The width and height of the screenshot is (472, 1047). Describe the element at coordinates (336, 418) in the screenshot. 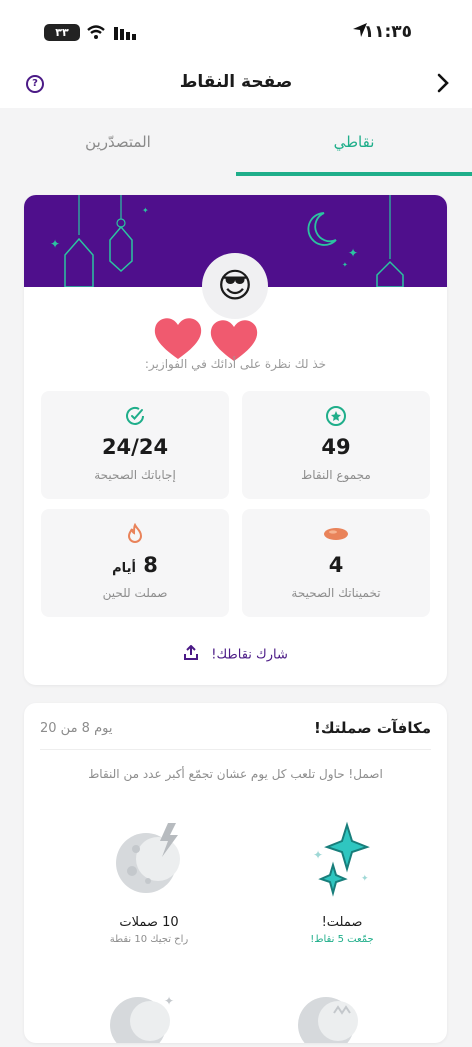

I see `star-badge-icon` at that location.